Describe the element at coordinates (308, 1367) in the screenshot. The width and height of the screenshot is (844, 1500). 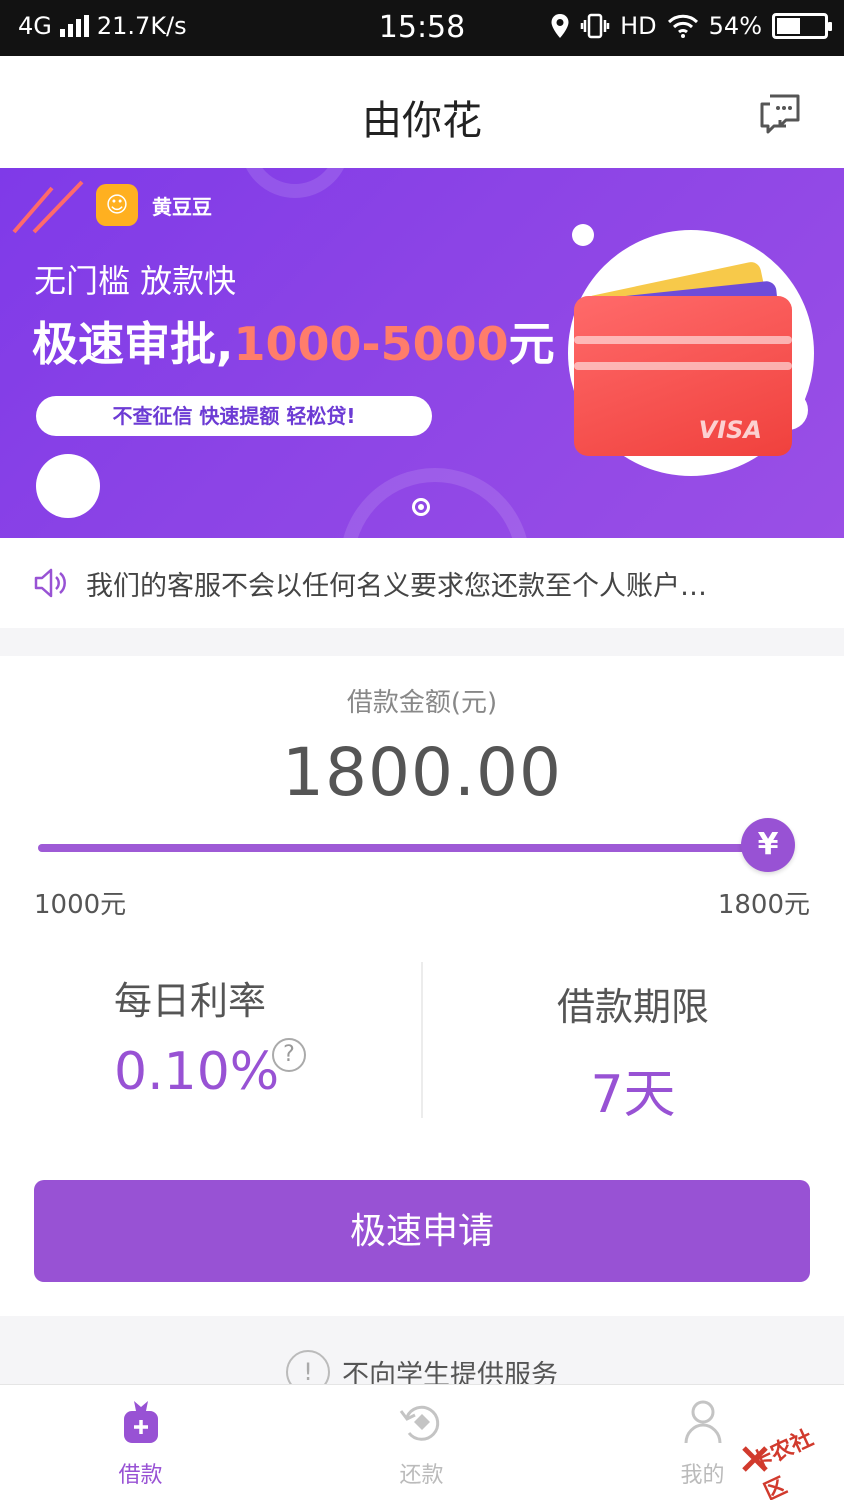
I see `warning-icon: !` at that location.